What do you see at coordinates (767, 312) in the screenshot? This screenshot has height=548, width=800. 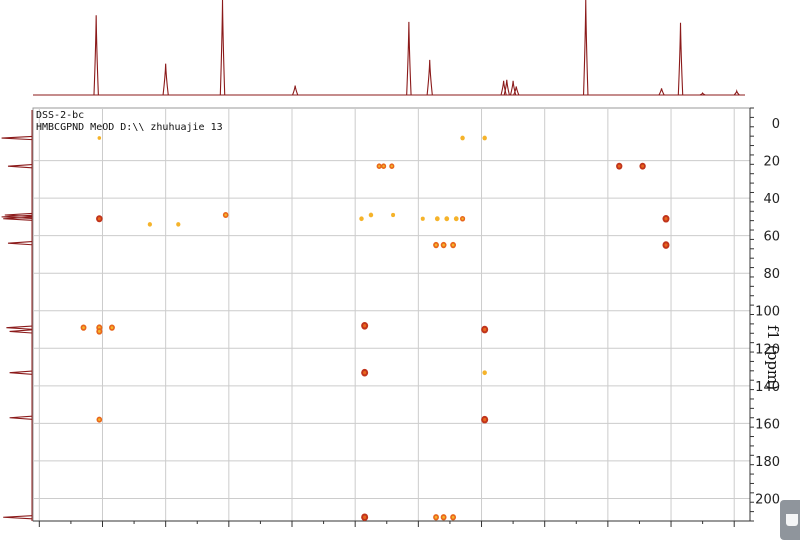 I see `y-tick-label: 100` at bounding box center [767, 312].